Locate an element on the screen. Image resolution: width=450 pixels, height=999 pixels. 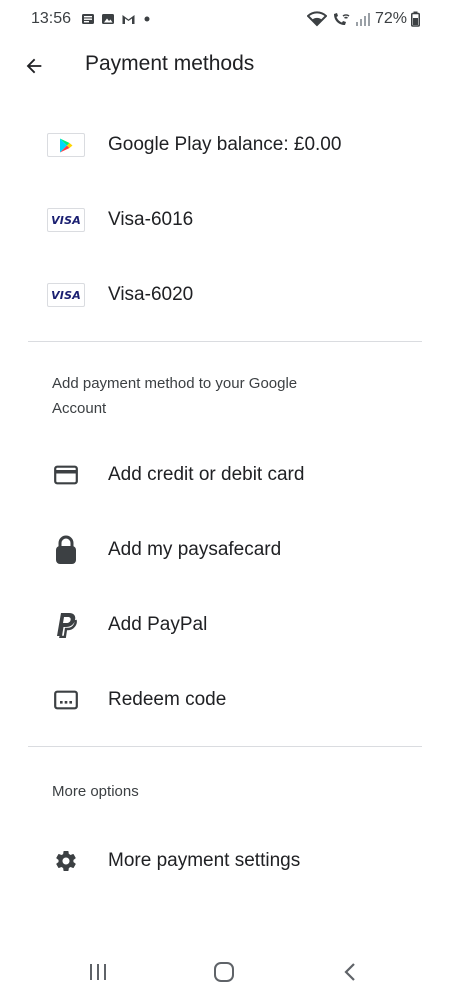
system-nav-bar is located at coordinates (225, 971).